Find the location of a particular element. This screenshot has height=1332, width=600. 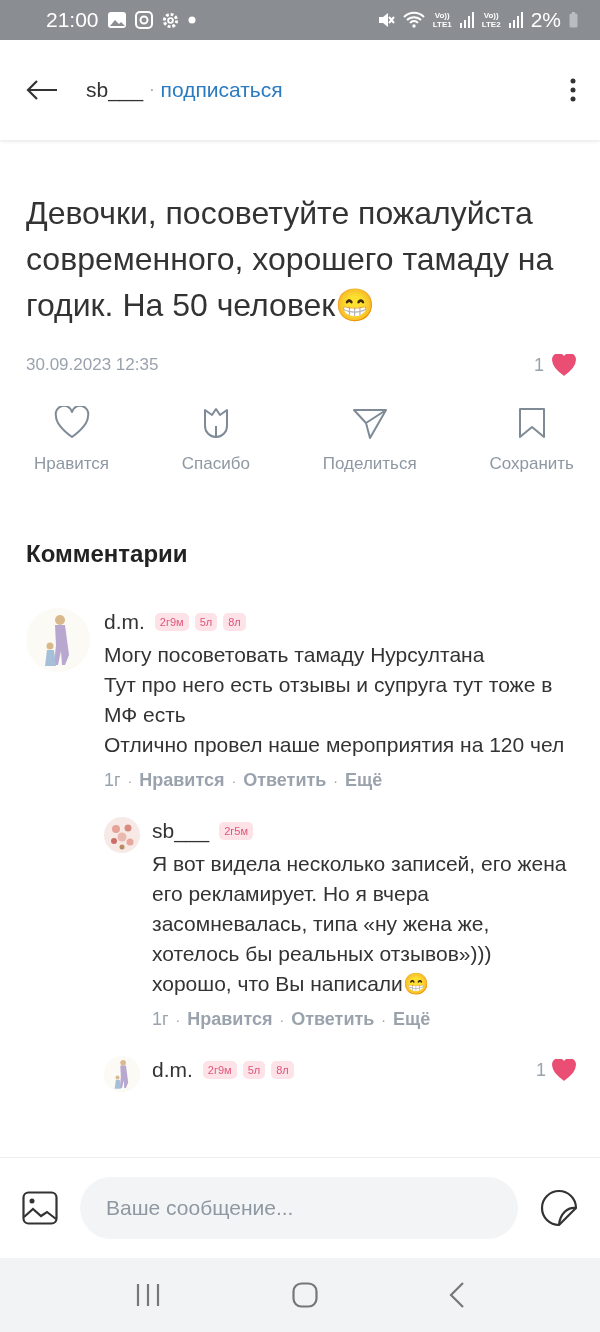

post-action-button: Нравится is located at coordinates (71, 440).